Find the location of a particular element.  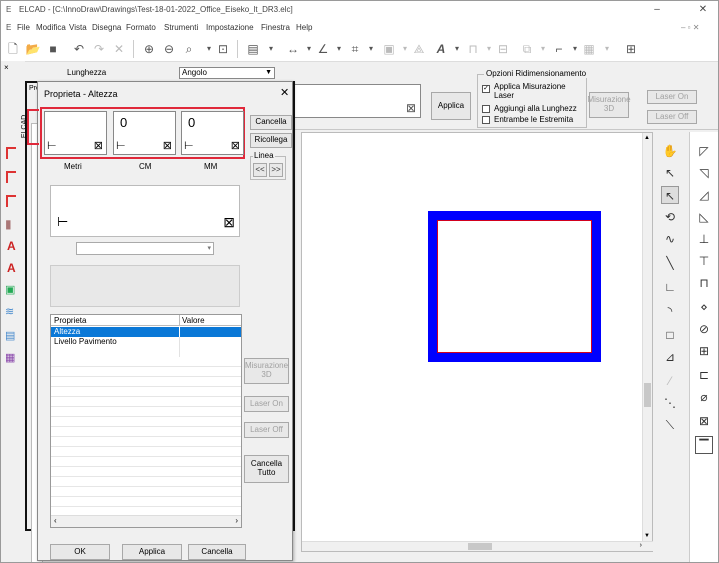

ricollega-button: Ricollega is located at coordinates (271, 140).